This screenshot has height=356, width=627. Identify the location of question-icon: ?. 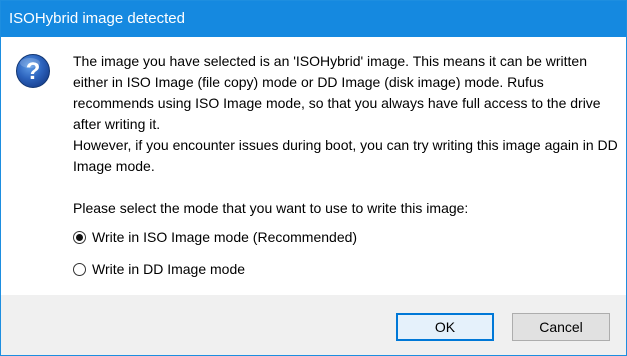
(33, 71).